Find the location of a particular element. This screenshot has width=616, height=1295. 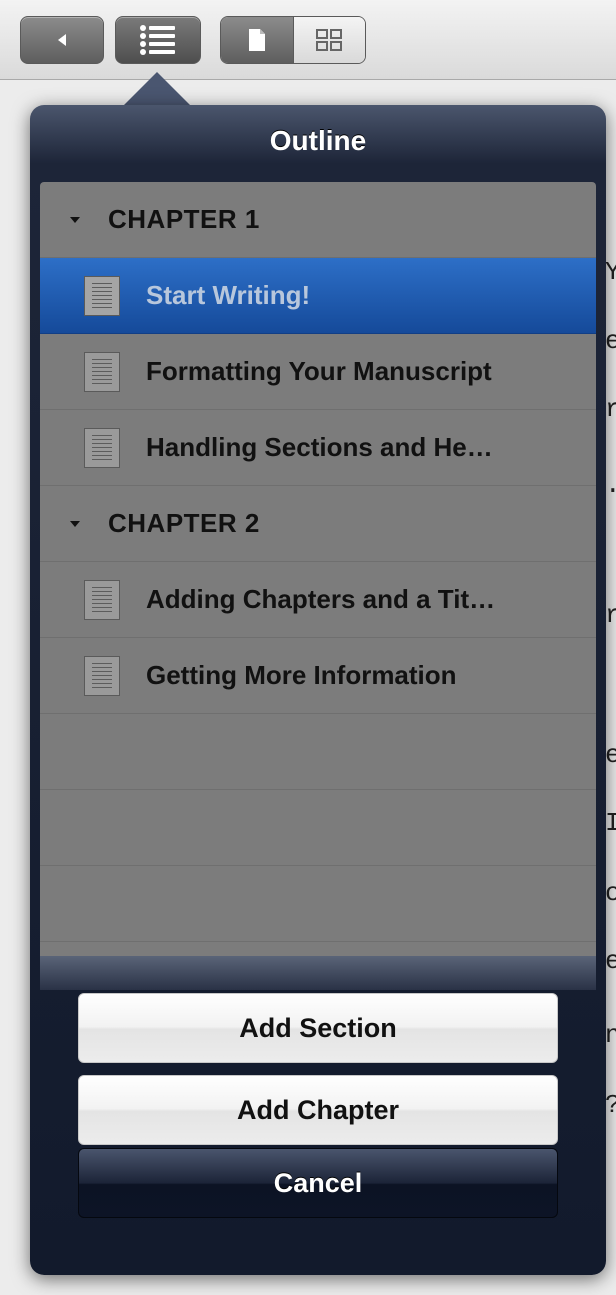

toolbar is located at coordinates (308, 40).